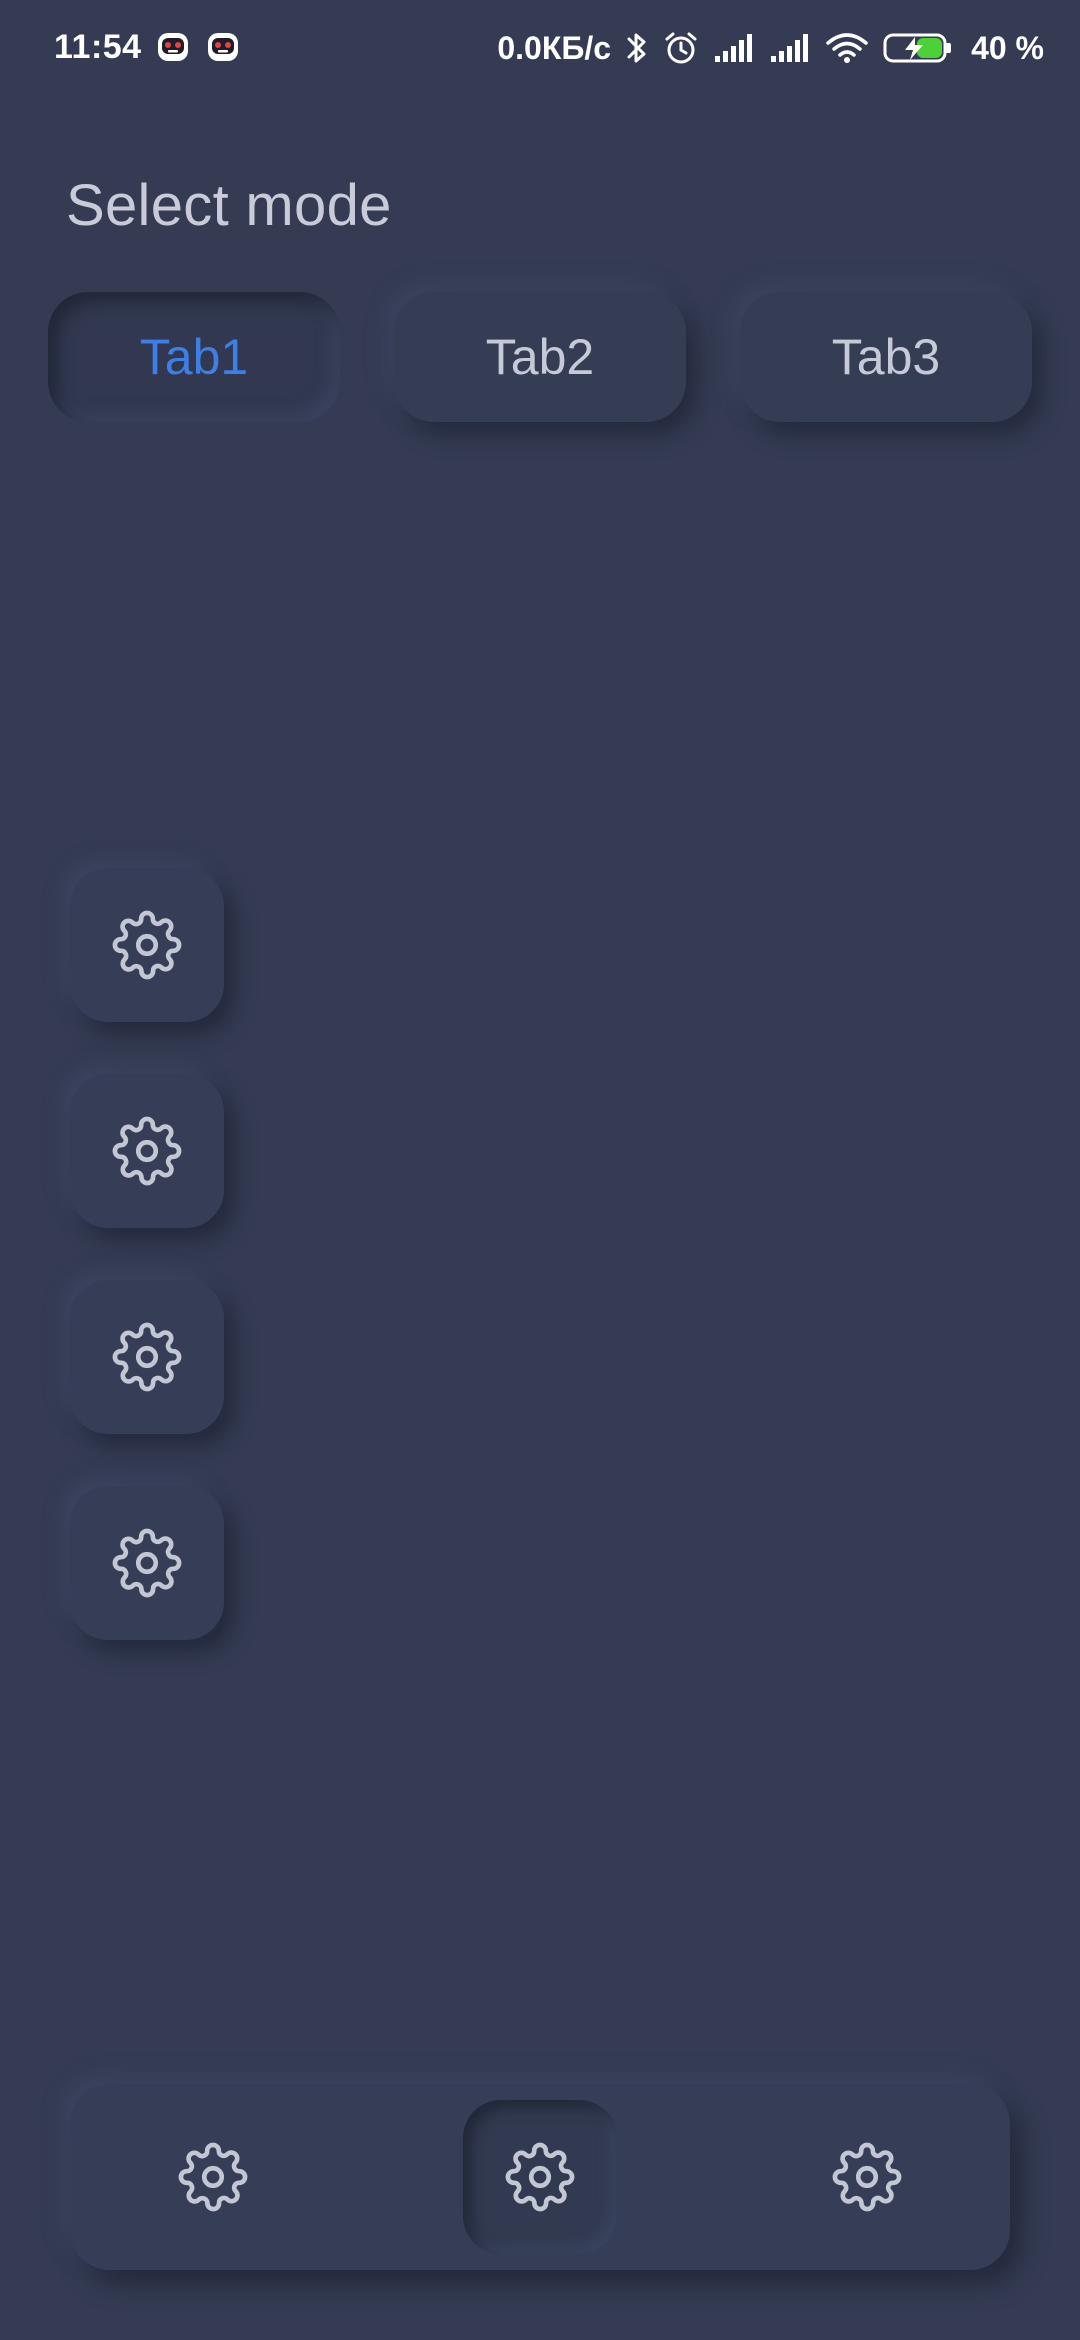 The width and height of the screenshot is (1080, 2340). I want to click on net-speed: 0.0КБ/с, so click(554, 47).